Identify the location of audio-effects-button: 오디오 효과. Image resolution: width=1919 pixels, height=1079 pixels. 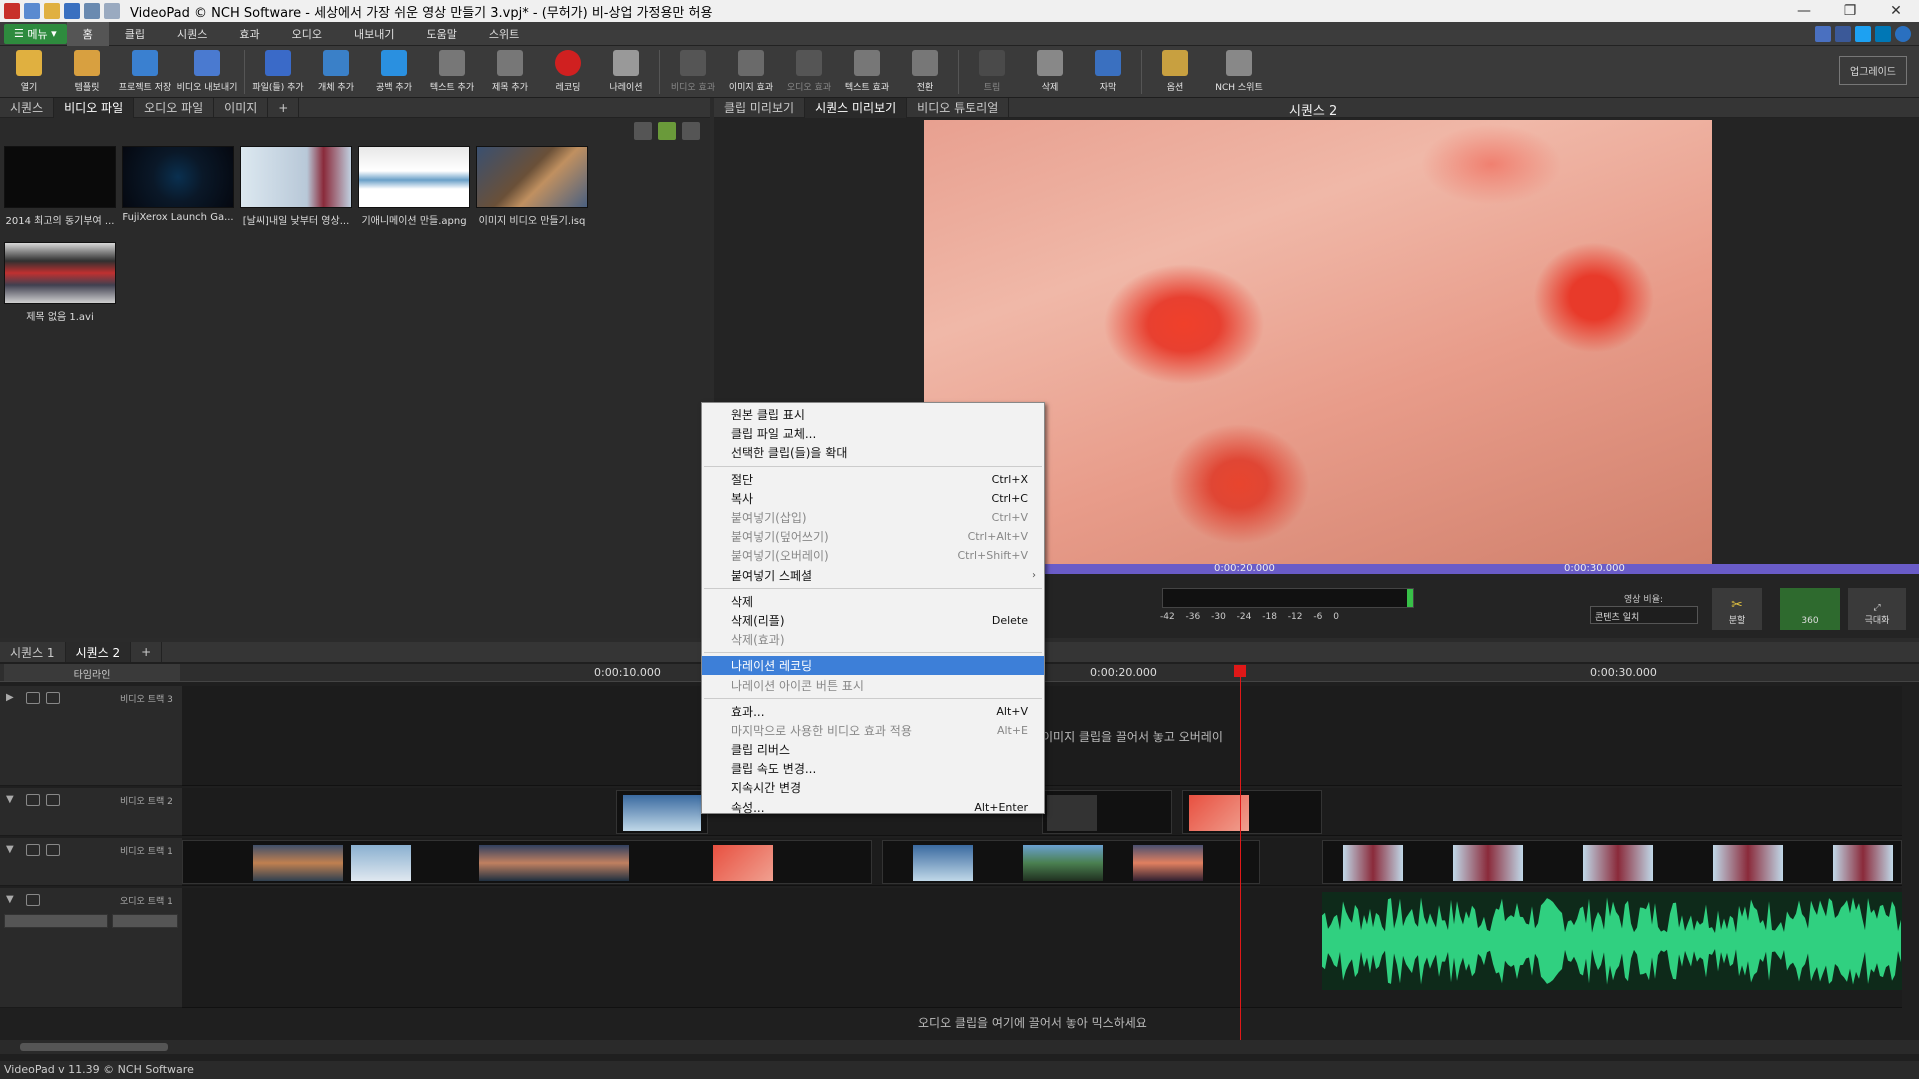
(809, 72).